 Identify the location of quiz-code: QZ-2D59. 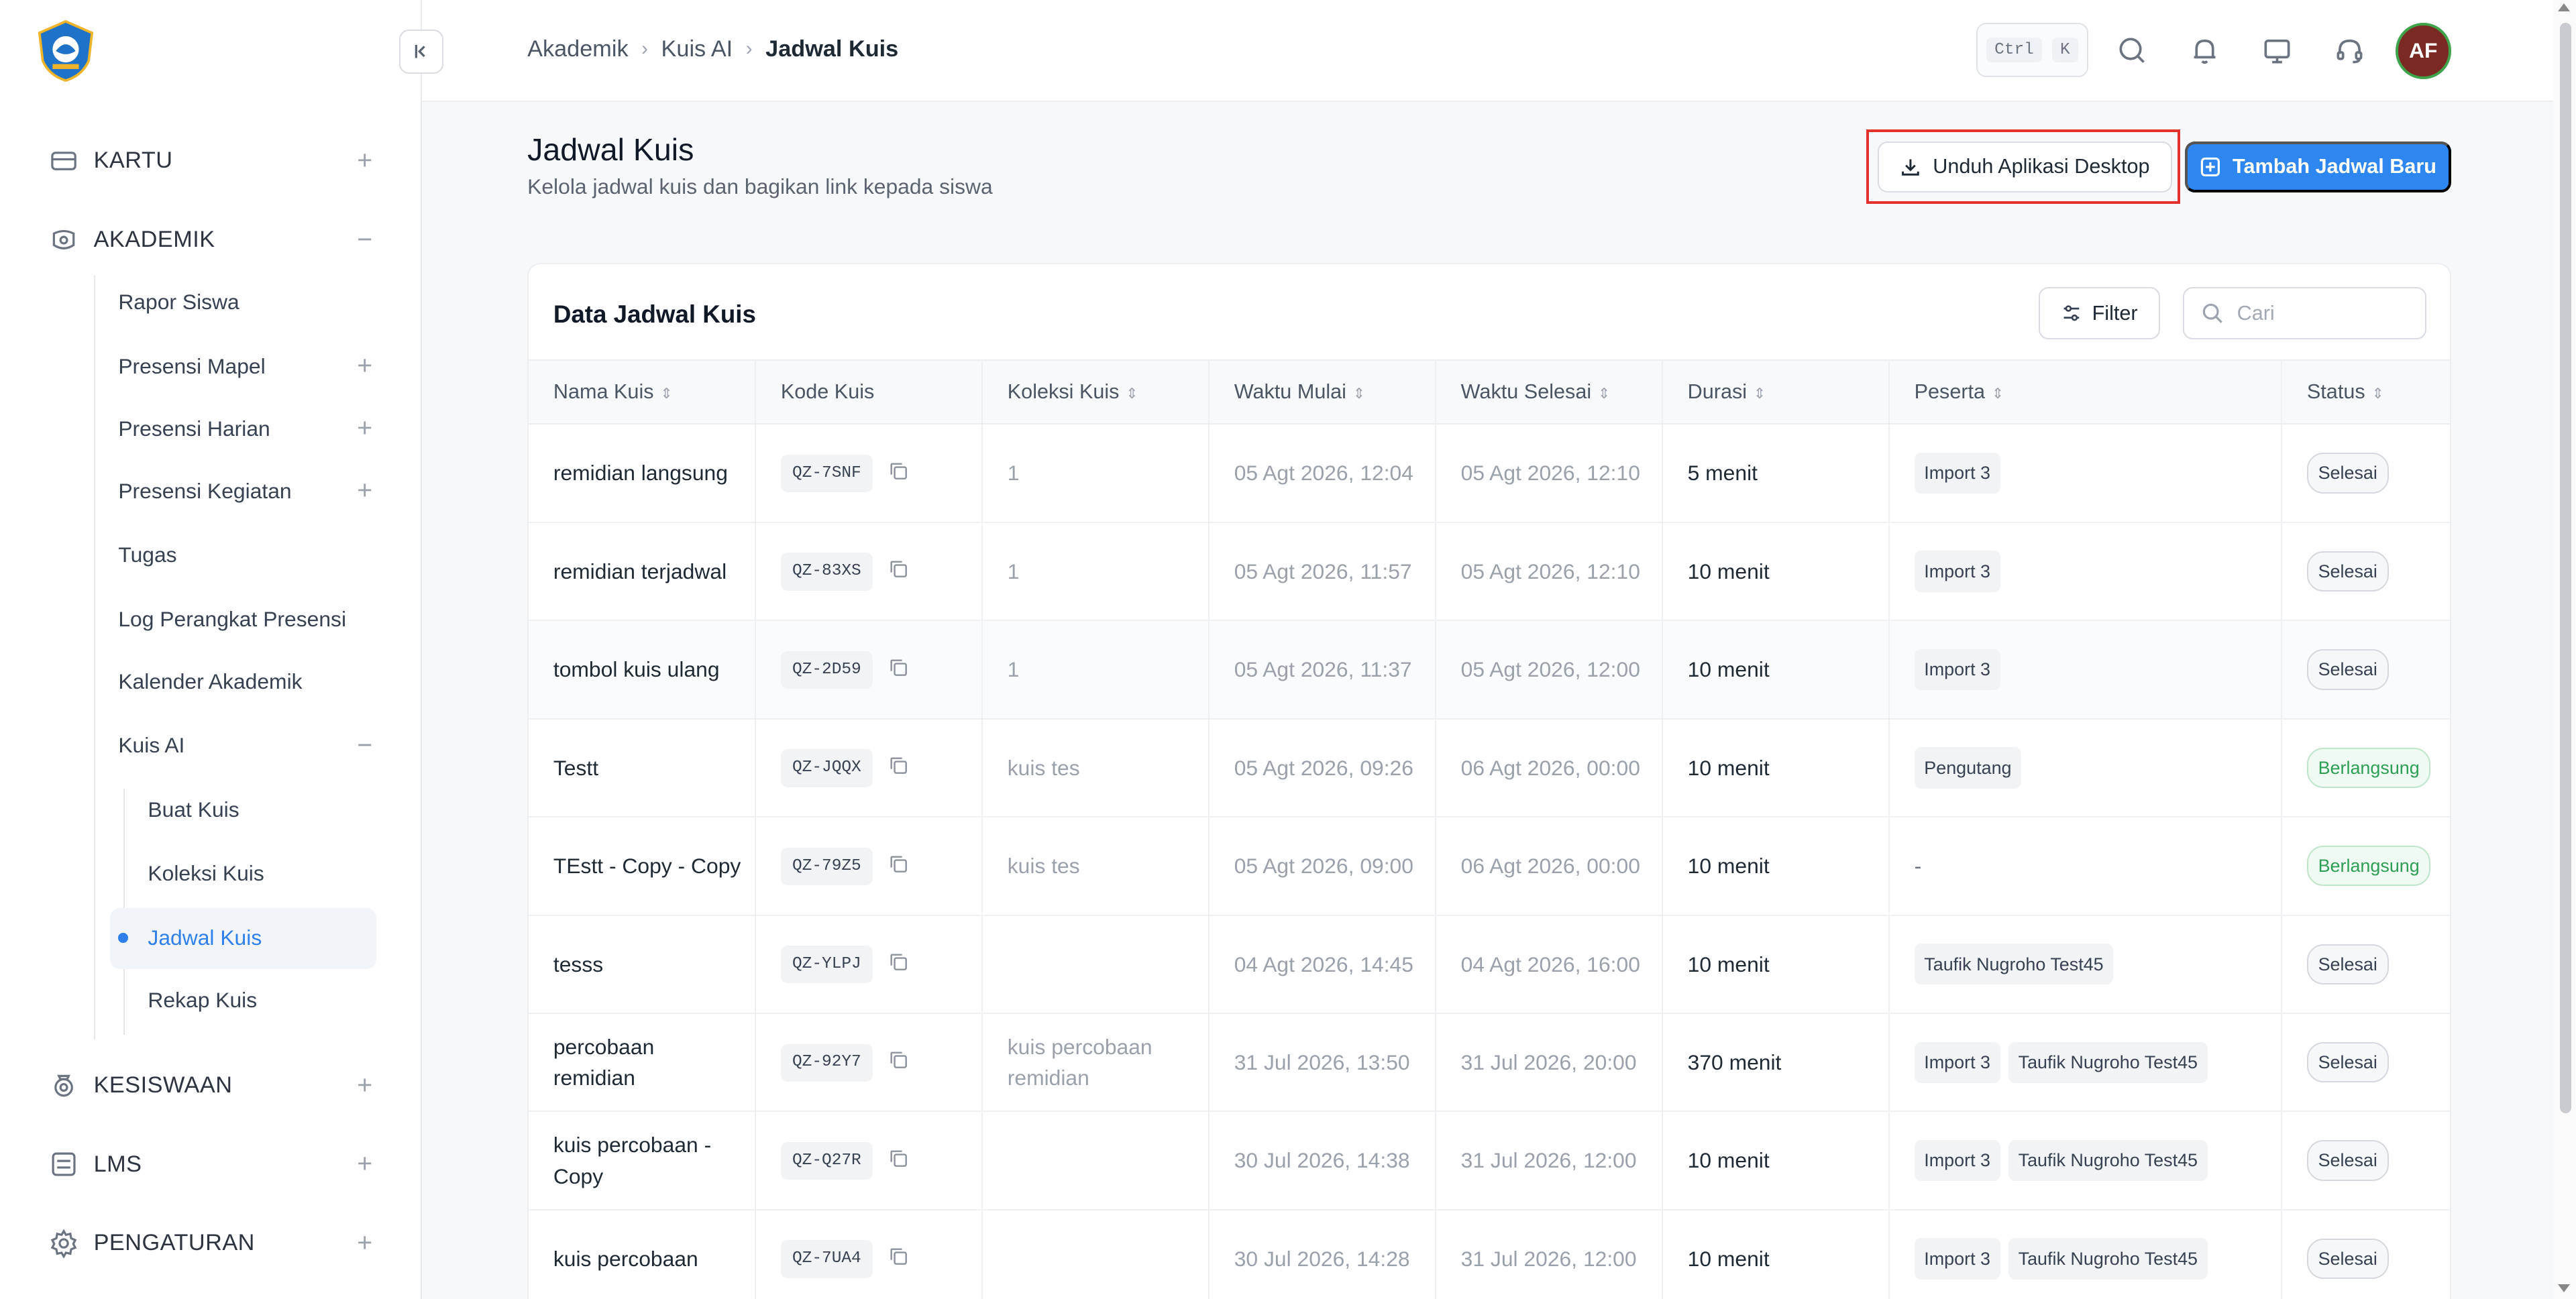
(826, 670).